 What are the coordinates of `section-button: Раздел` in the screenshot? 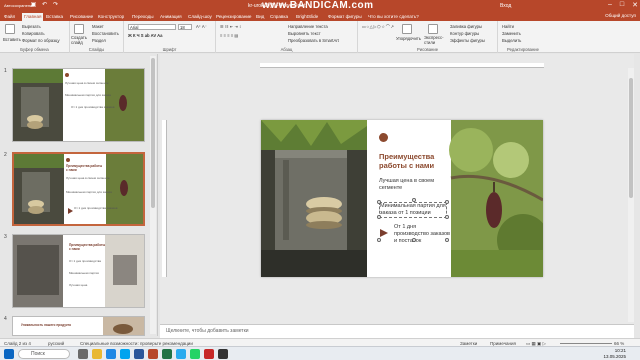 It's located at (99, 40).